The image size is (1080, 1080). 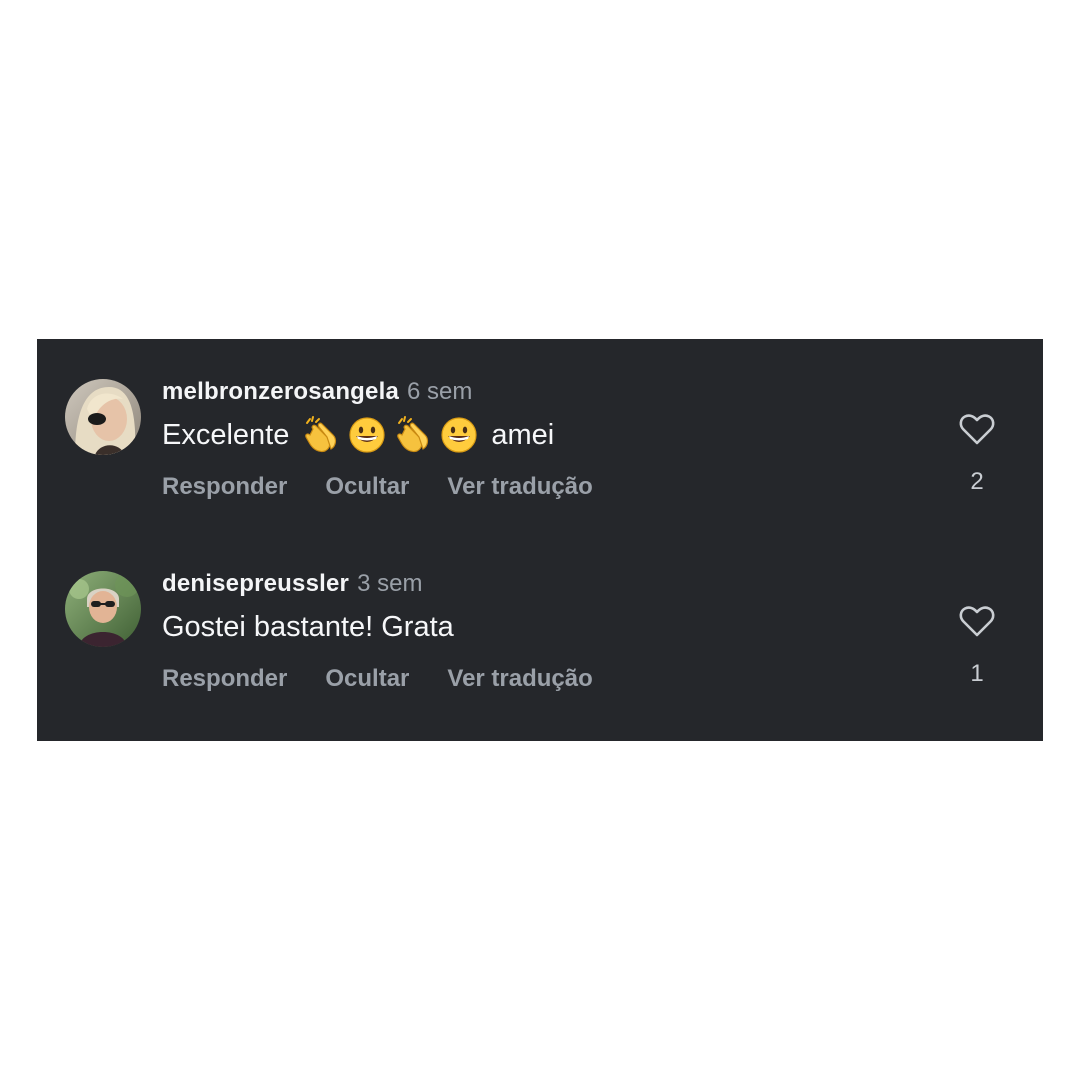 I want to click on username: denisepreussler, so click(x=255, y=583).